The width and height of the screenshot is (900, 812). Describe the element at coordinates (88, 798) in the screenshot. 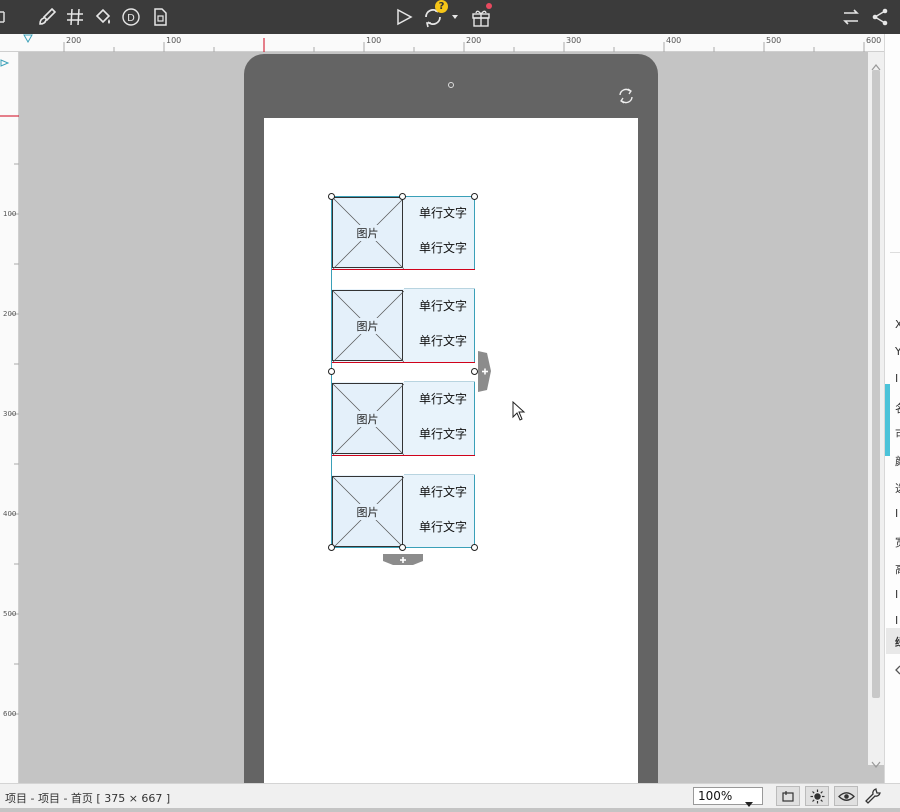

I see `page-breadcrumb: 项目 - 项目 - 首页 [ 375 × 667 ]` at that location.